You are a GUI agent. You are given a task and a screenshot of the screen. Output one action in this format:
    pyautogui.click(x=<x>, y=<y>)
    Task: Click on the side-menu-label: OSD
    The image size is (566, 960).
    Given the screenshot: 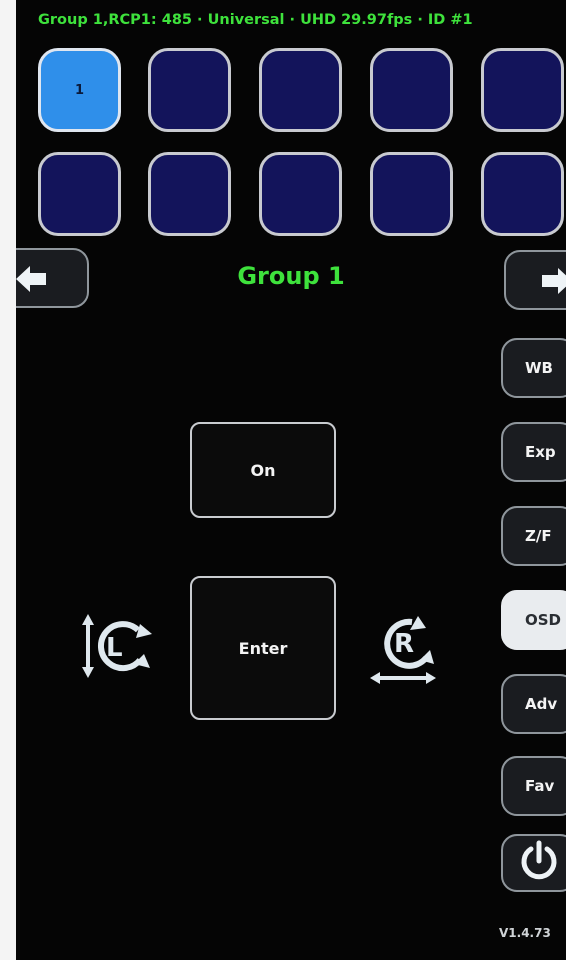 What is the action you would take?
    pyautogui.click(x=543, y=620)
    